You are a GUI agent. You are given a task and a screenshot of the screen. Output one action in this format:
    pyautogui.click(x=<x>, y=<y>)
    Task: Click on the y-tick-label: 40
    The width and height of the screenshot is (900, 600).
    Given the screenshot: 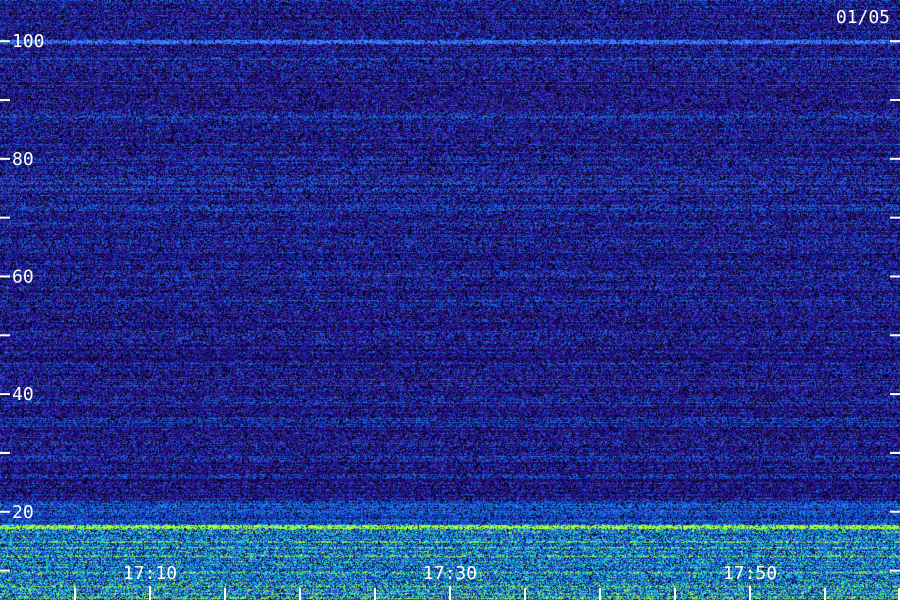 What is the action you would take?
    pyautogui.click(x=23, y=394)
    